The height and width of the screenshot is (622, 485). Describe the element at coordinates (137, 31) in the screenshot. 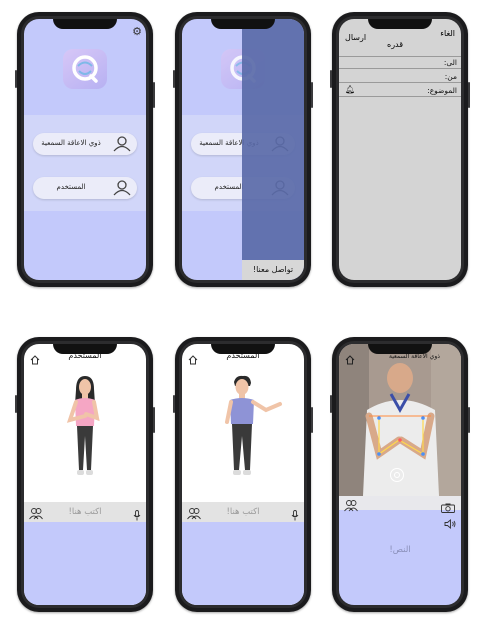

I see `gear-icon: ⚙` at that location.